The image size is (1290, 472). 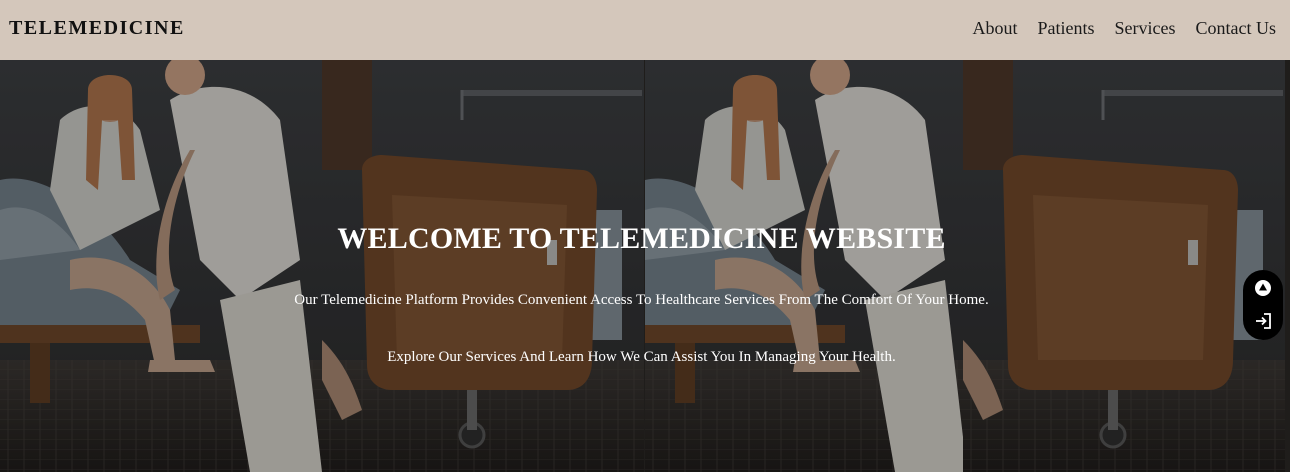 What do you see at coordinates (1263, 288) in the screenshot?
I see `scroll-up-icon` at bounding box center [1263, 288].